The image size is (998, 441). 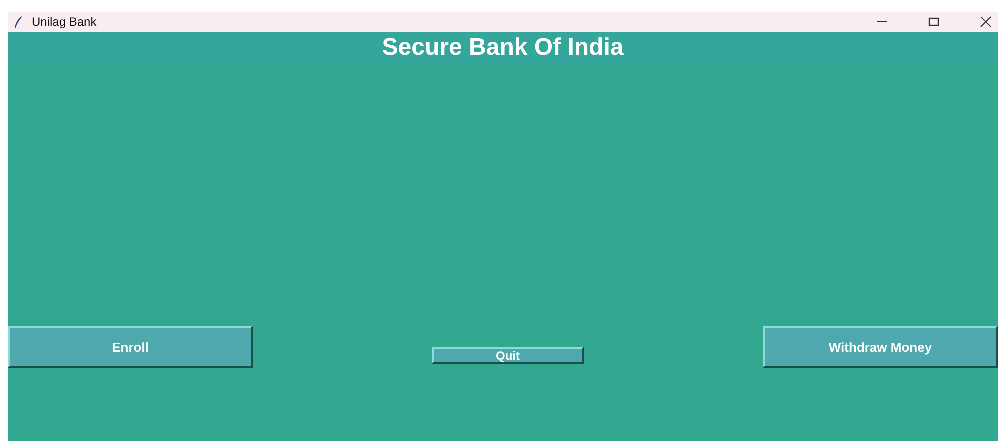 What do you see at coordinates (130, 347) in the screenshot?
I see `action-button: Enroll` at bounding box center [130, 347].